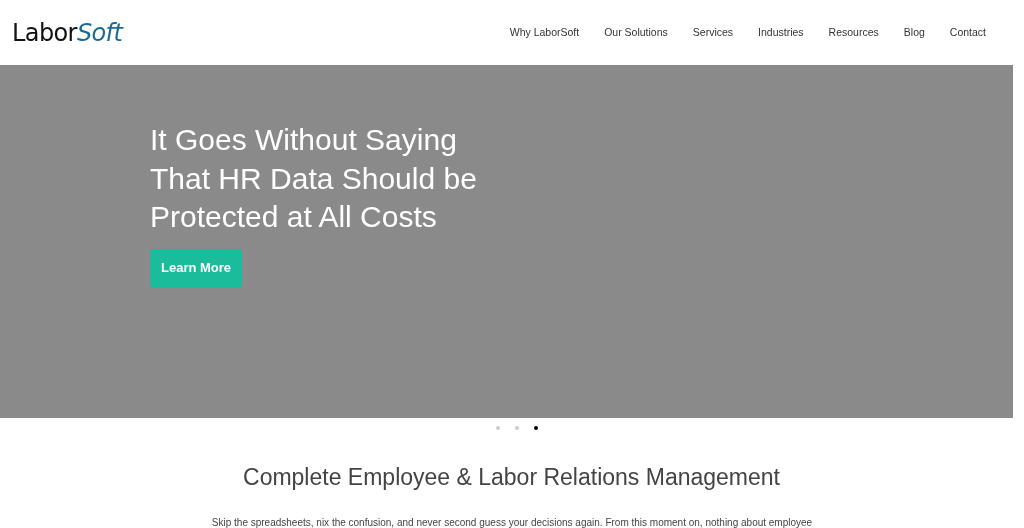 The height and width of the screenshot is (528, 1024). Describe the element at coordinates (914, 33) in the screenshot. I see `nav-link: Blog` at that location.